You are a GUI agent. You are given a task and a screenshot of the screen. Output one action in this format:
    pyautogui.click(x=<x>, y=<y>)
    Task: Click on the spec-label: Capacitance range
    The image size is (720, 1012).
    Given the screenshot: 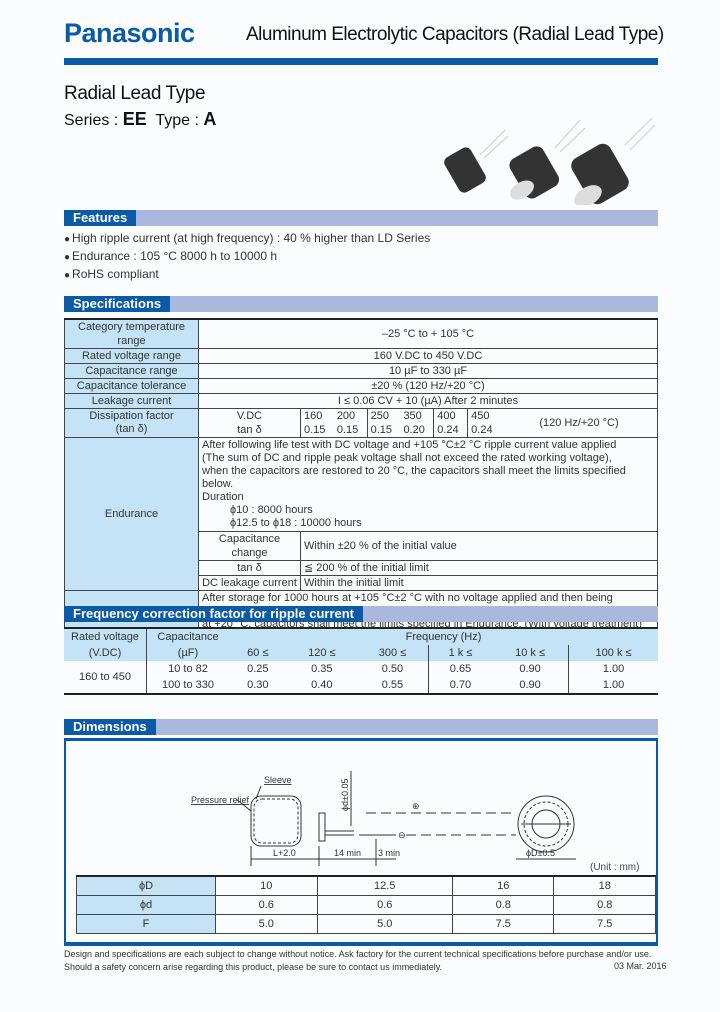 What is the action you would take?
    pyautogui.click(x=131, y=371)
    